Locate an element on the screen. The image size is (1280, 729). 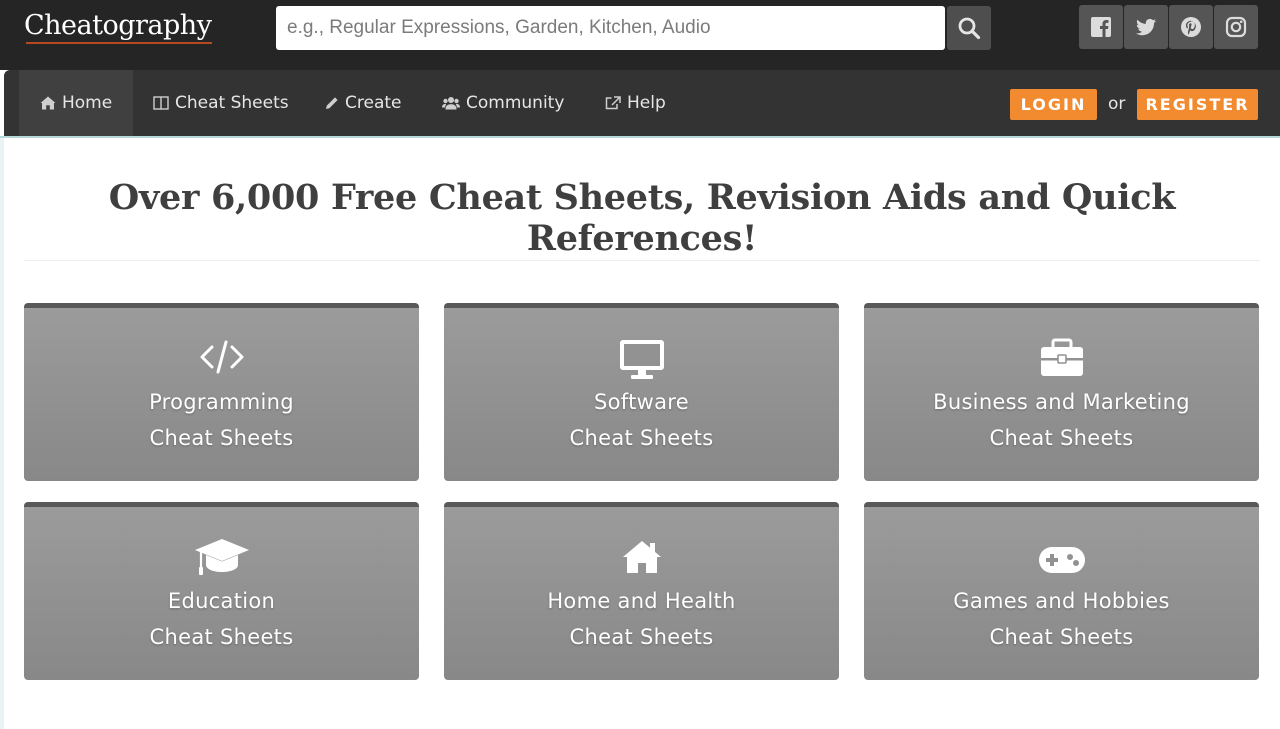
facebook-button is located at coordinates (1101, 27).